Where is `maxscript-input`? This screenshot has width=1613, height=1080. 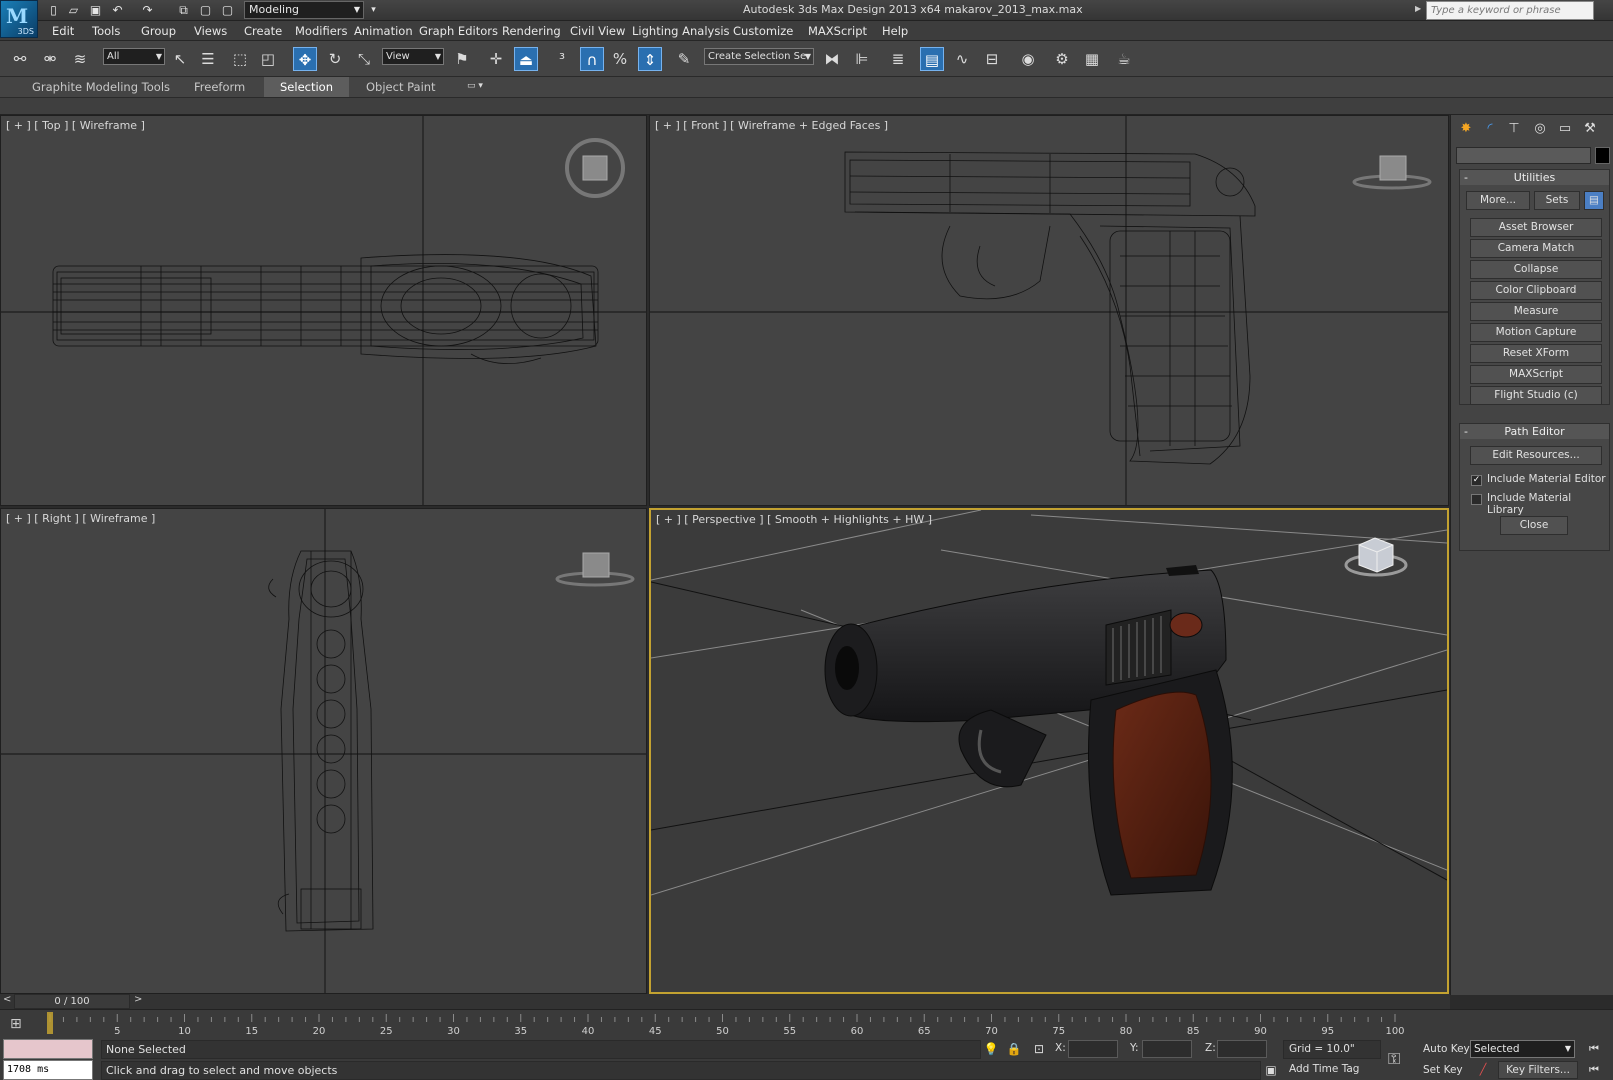
maxscript-input is located at coordinates (48, 1049).